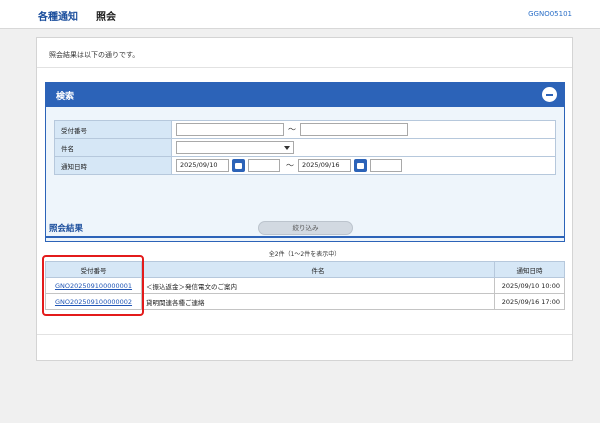  What do you see at coordinates (113, 165) in the screenshot?
I see `notice-date-label: 通知日時` at bounding box center [113, 165].